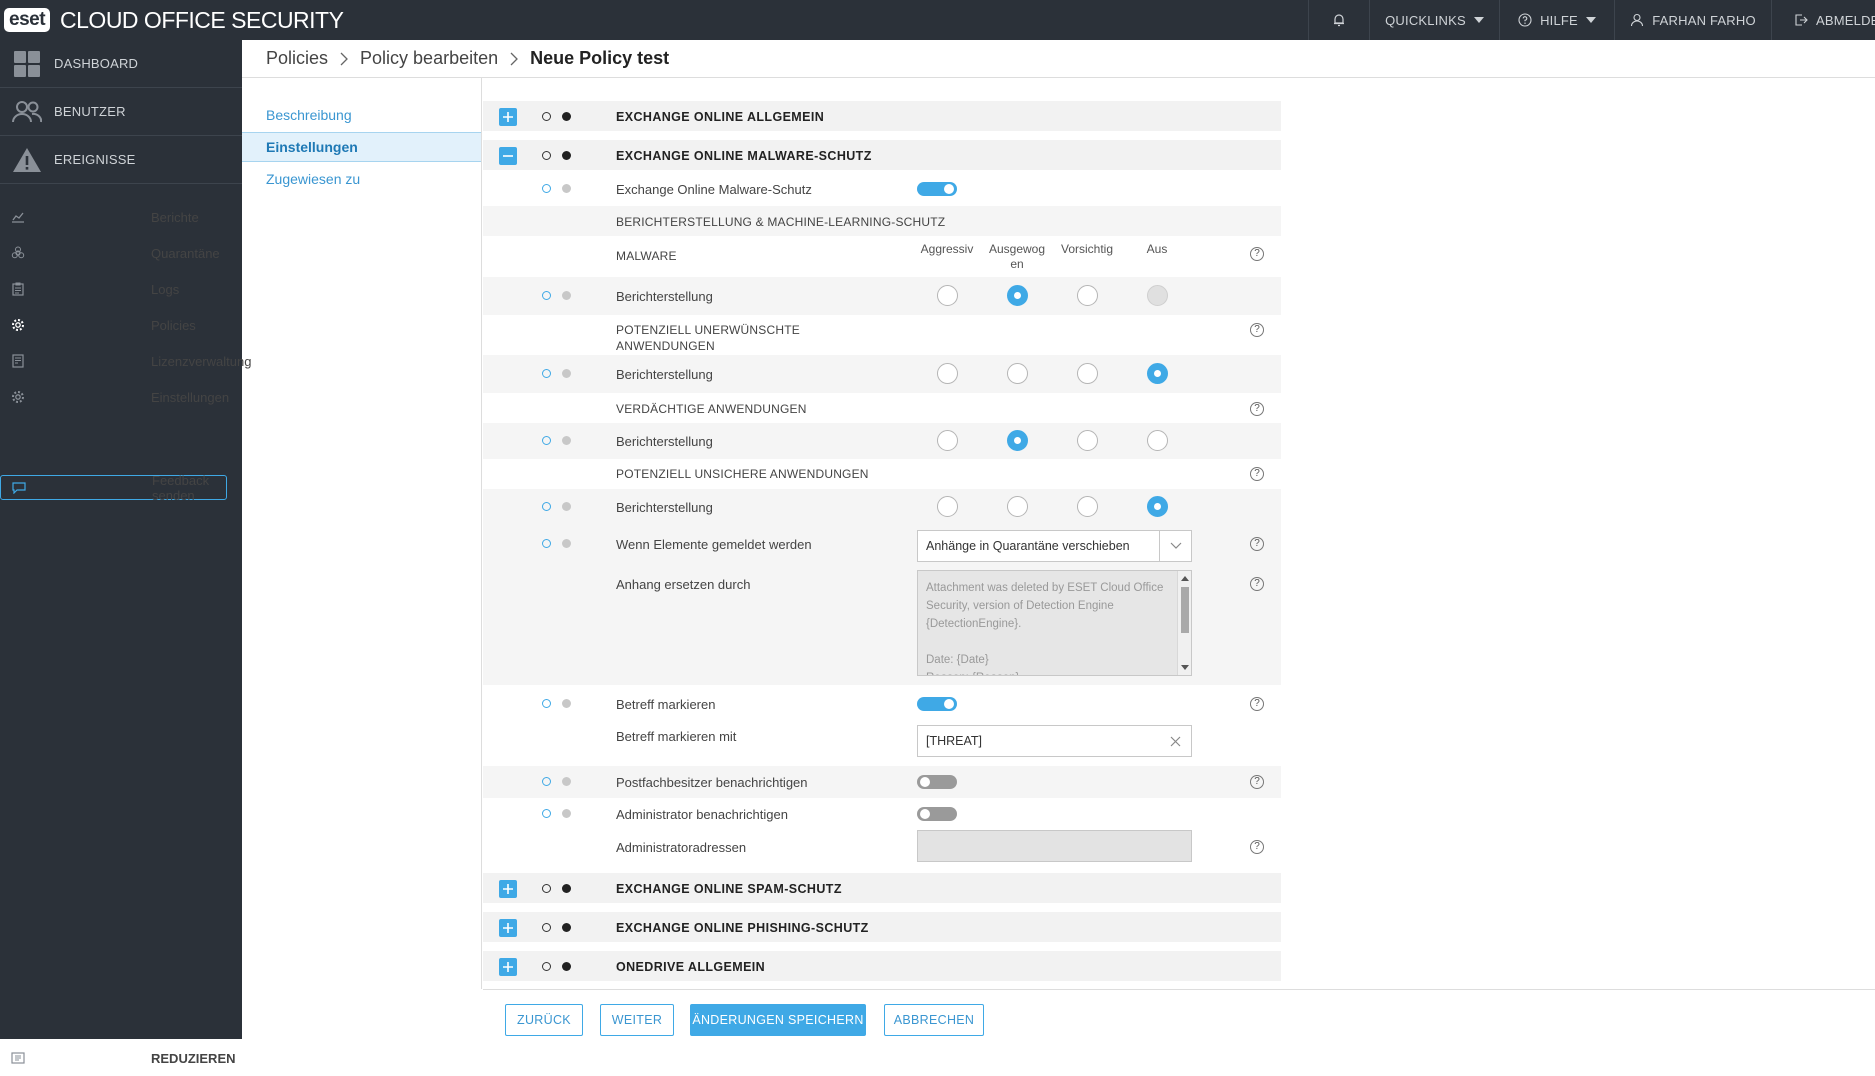 The image size is (1875, 1076). Describe the element at coordinates (1185, 610) in the screenshot. I see `scroll-thumb` at that location.